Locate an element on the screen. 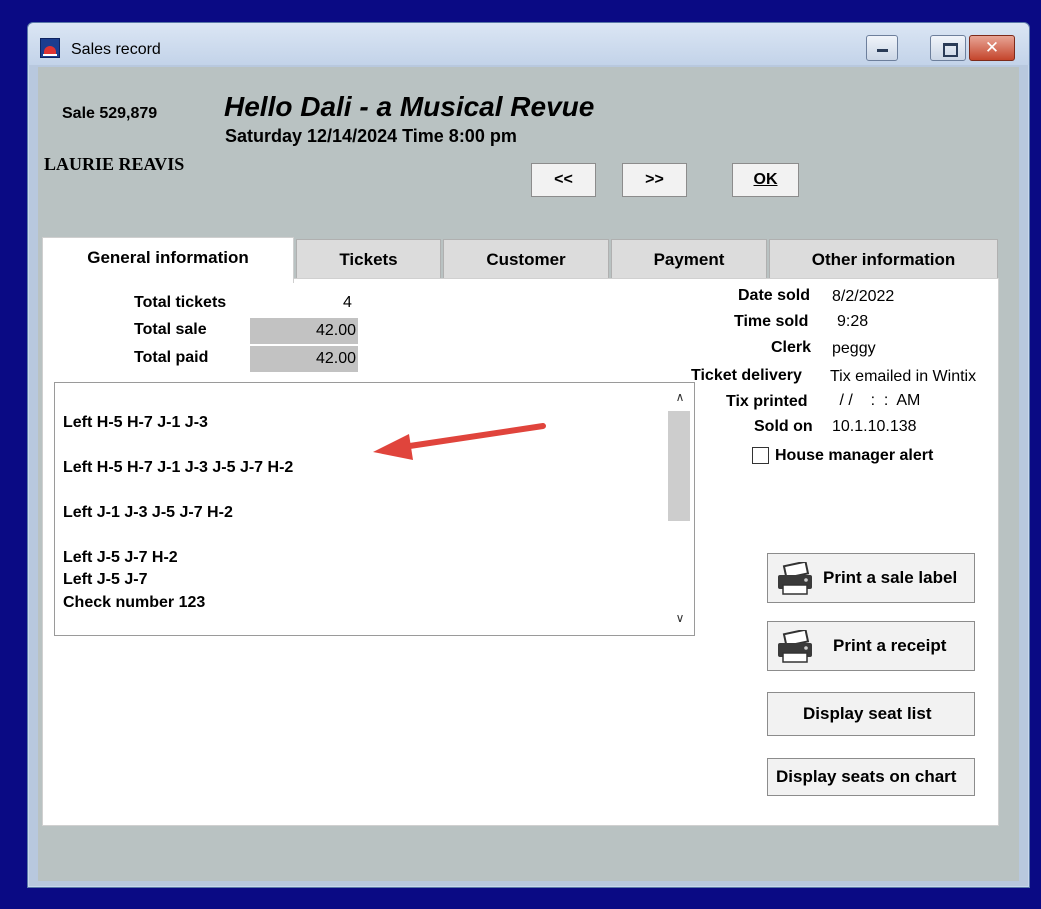  tab-label: Customer is located at coordinates (526, 259).